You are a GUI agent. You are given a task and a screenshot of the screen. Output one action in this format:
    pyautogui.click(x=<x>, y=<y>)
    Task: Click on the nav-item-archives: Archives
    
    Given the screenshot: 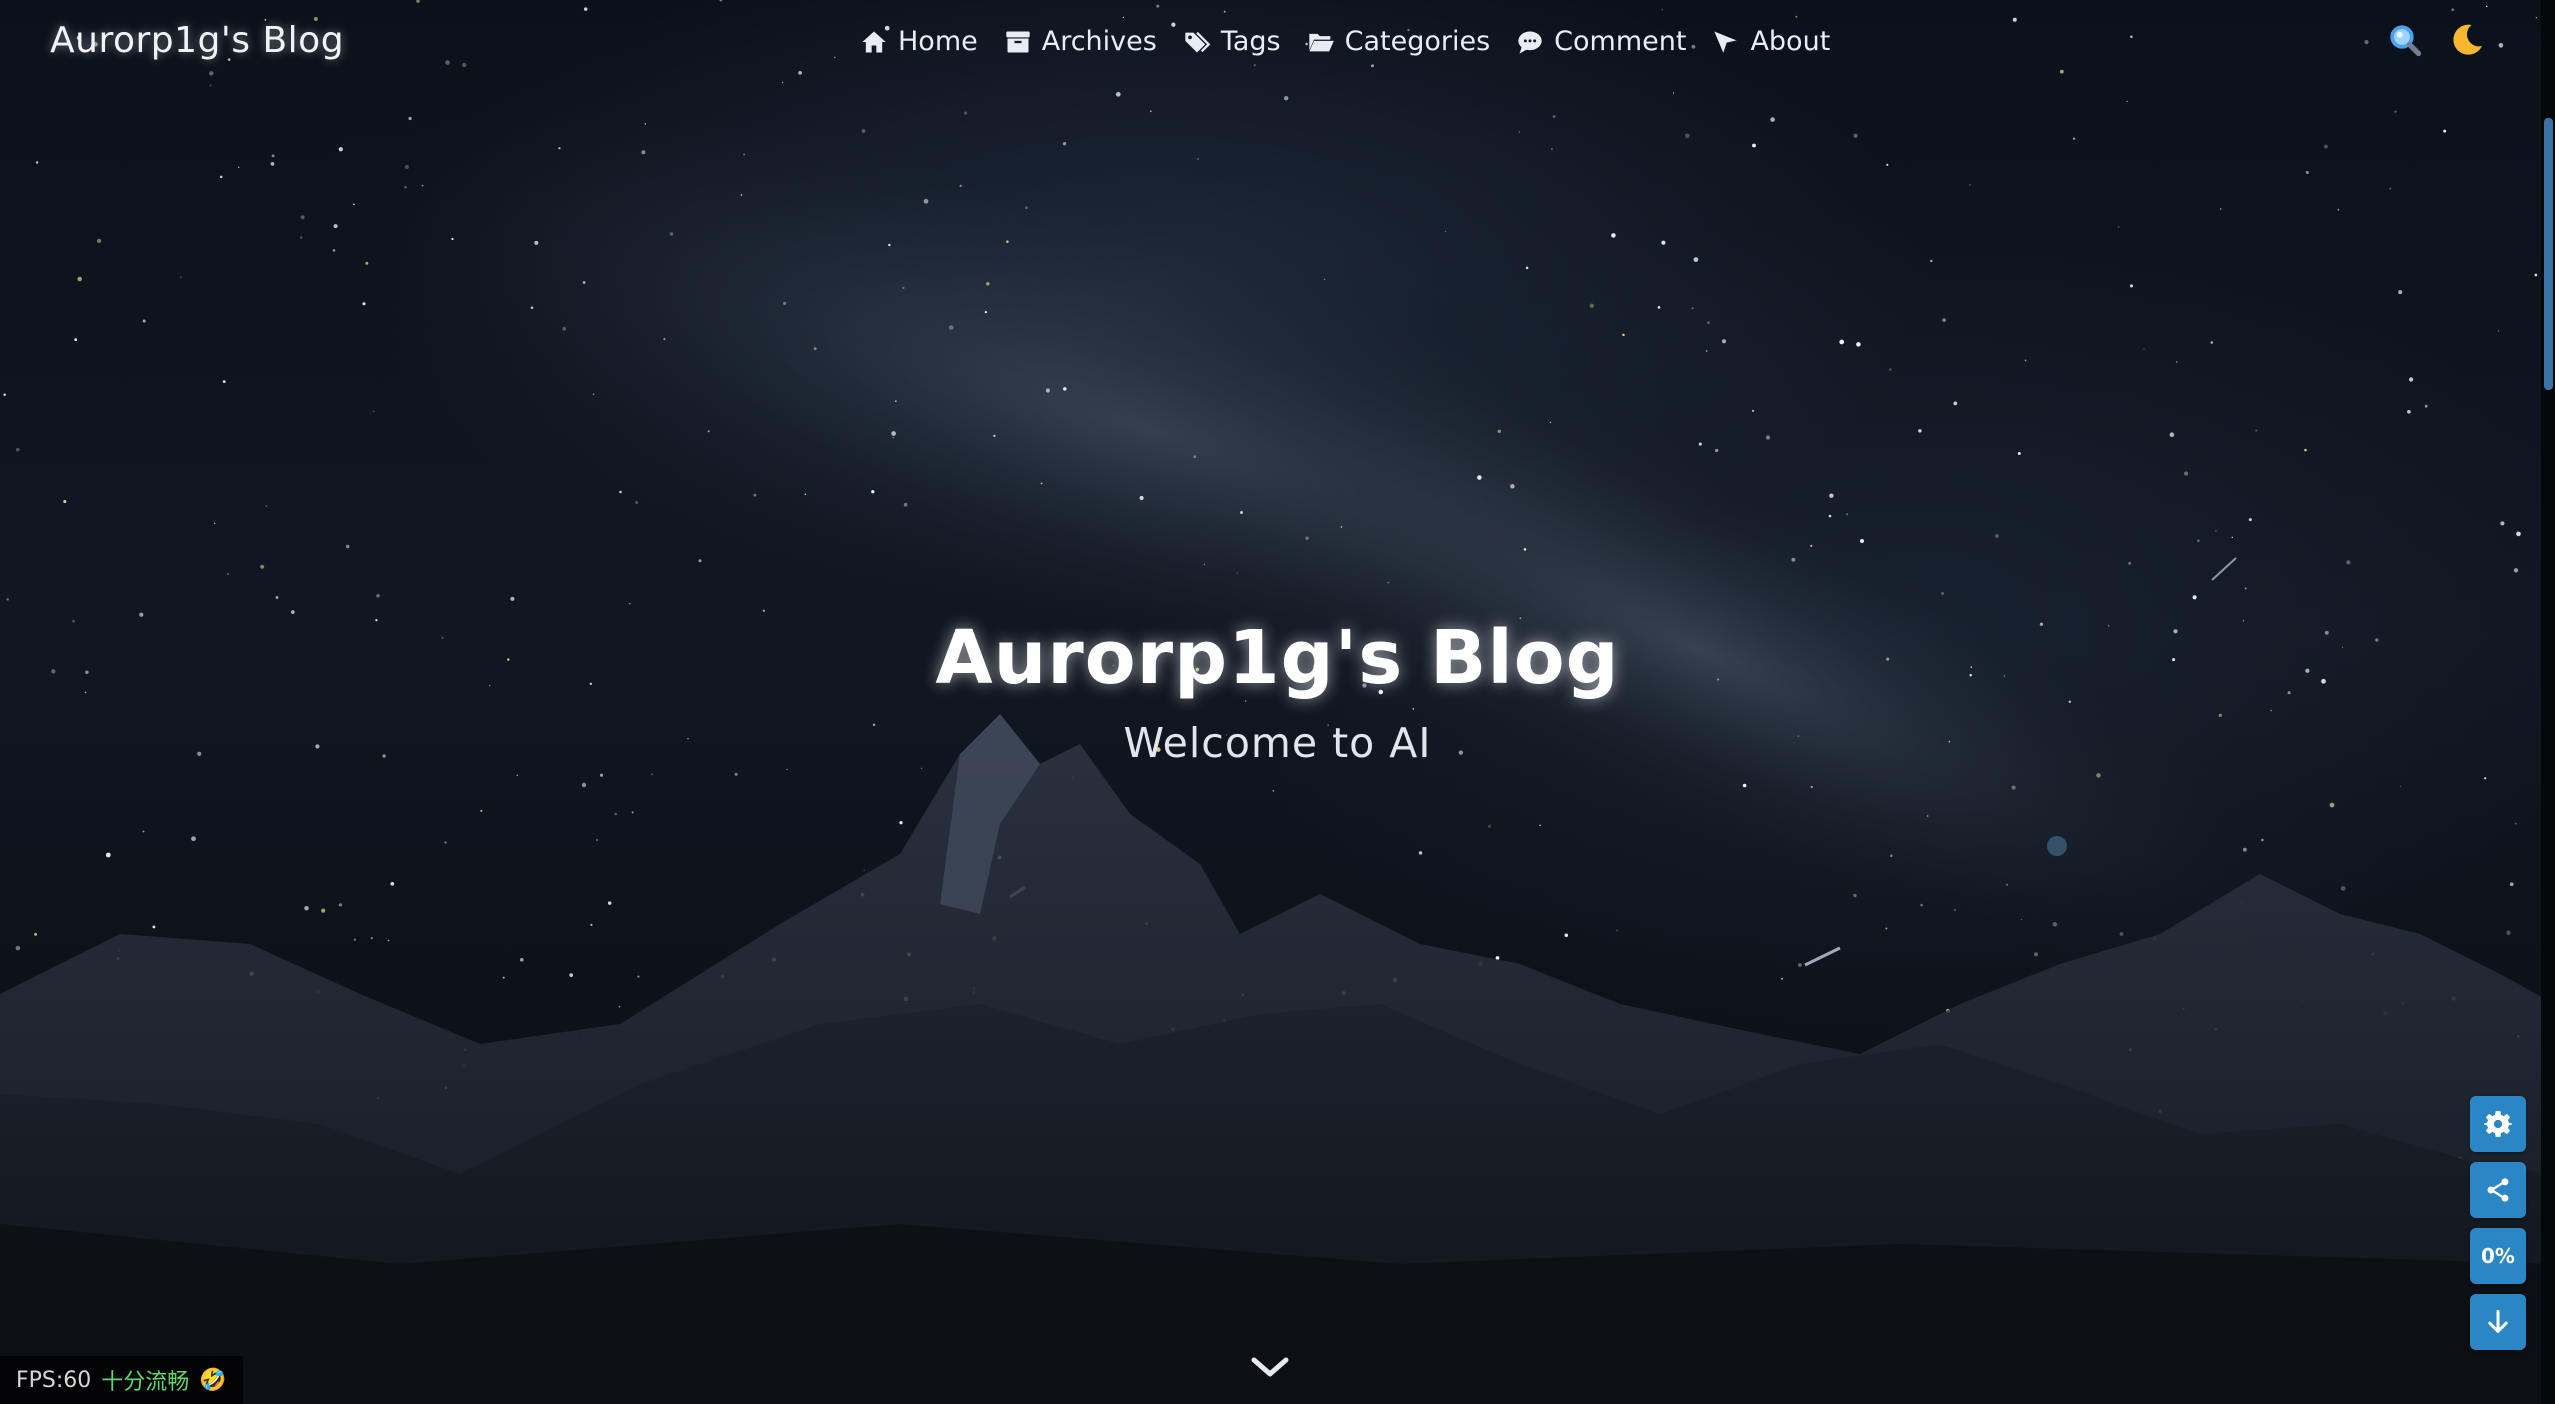 What is the action you would take?
    pyautogui.click(x=1080, y=41)
    